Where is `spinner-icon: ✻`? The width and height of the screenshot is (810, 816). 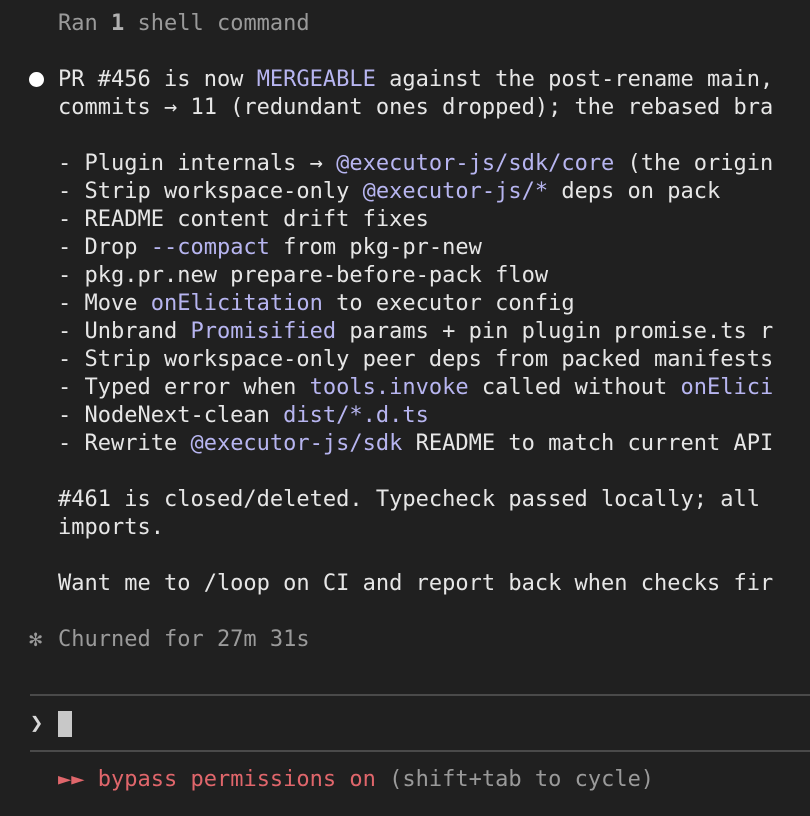
spinner-icon: ✻ is located at coordinates (36, 639).